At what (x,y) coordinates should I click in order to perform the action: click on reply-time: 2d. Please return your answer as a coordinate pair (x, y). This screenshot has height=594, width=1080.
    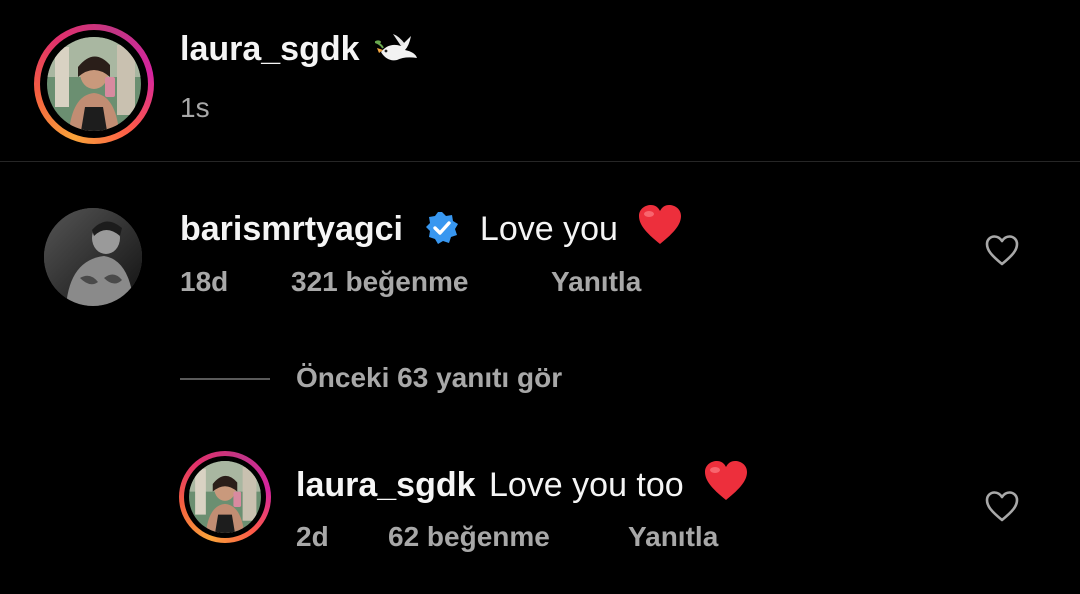
    Looking at the image, I should click on (312, 536).